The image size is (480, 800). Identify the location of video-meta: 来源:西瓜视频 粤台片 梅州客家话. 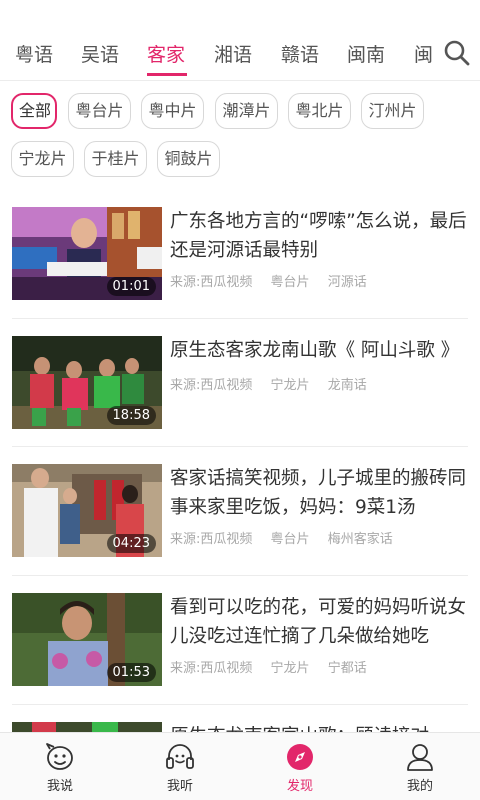
(288, 537).